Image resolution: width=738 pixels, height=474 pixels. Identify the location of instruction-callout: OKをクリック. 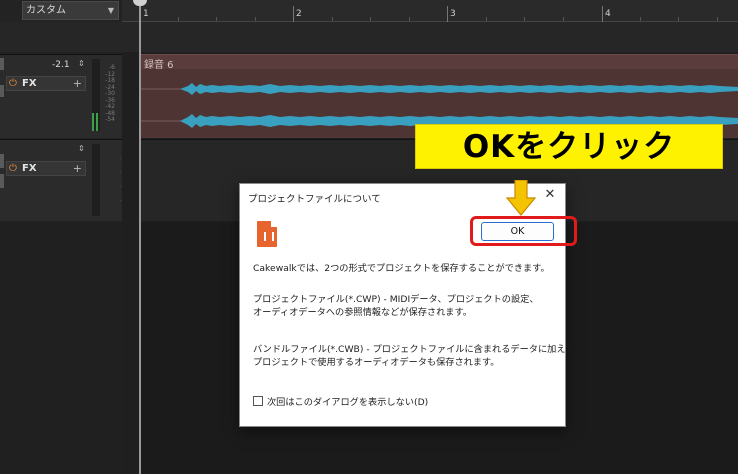
(569, 146).